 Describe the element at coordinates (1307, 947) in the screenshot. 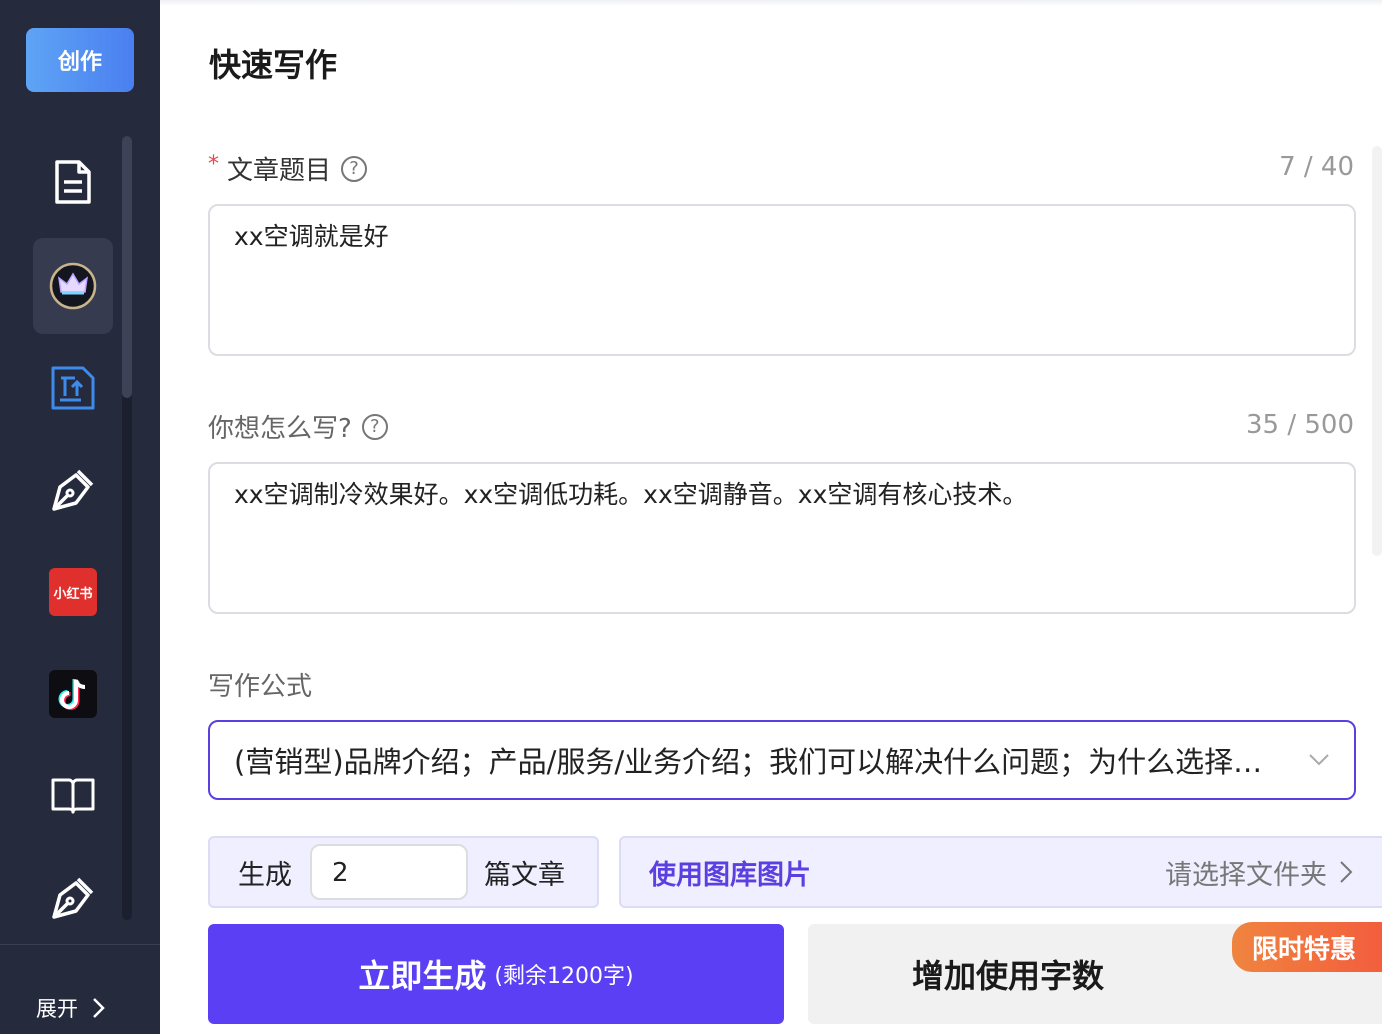

I see `promo-badge: 限时特惠` at that location.